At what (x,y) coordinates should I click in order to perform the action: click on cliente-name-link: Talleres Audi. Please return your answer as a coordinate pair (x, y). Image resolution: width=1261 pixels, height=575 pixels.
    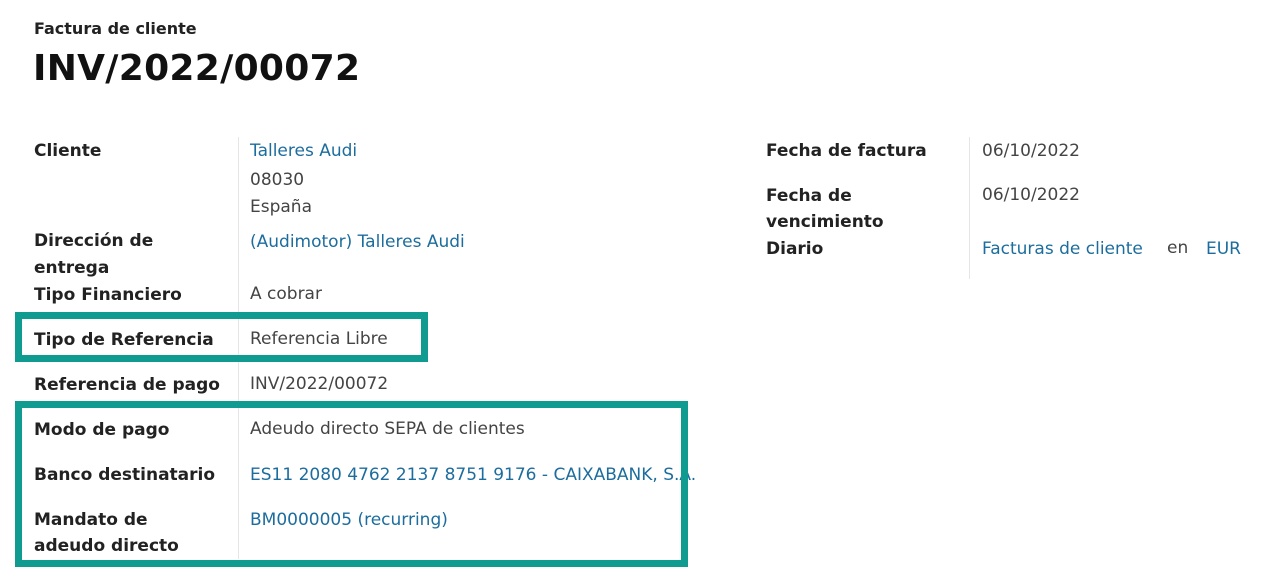
    Looking at the image, I should click on (303, 151).